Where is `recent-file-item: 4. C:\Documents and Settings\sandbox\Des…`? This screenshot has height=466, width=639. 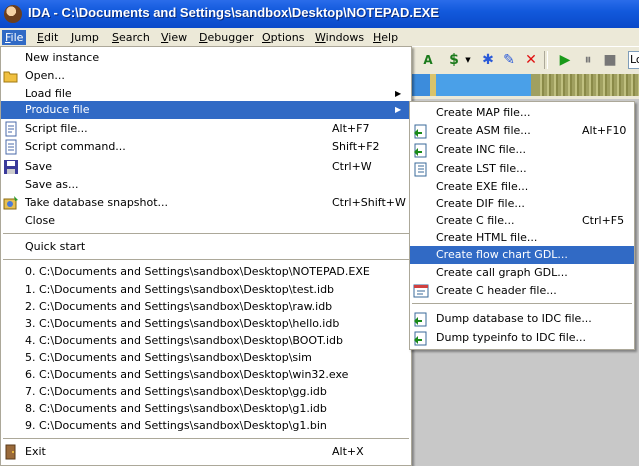
recent-file-item: 4. C:\Documents and Settings\sandbox\Des… is located at coordinates (206, 341).